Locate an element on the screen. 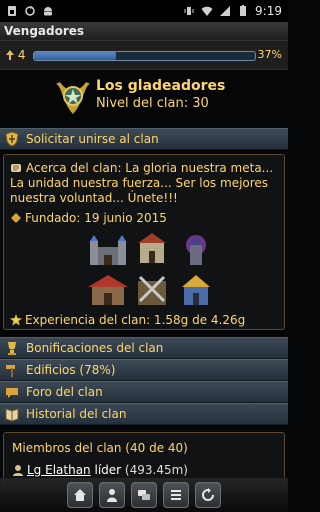 The width and height of the screenshot is (320, 512). clan-header: Los gladeadores Nivel del clan: 30 is located at coordinates (144, 97).